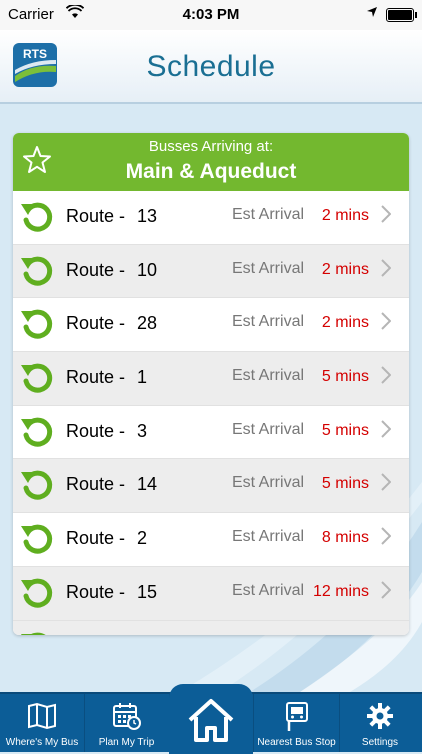 The image size is (422, 754). I want to click on route-row: Route - 28 Est Arrival 2 mins, so click(211, 325).